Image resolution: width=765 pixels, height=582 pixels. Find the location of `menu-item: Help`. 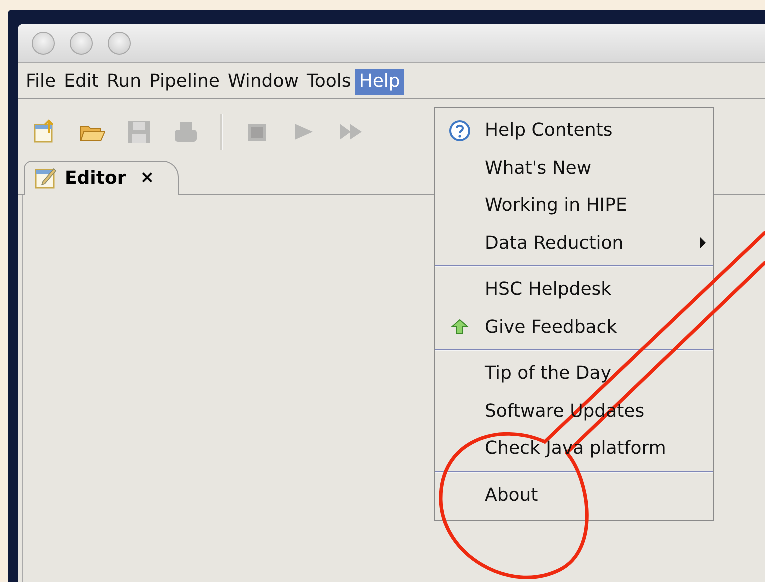

menu-item: Help is located at coordinates (379, 82).